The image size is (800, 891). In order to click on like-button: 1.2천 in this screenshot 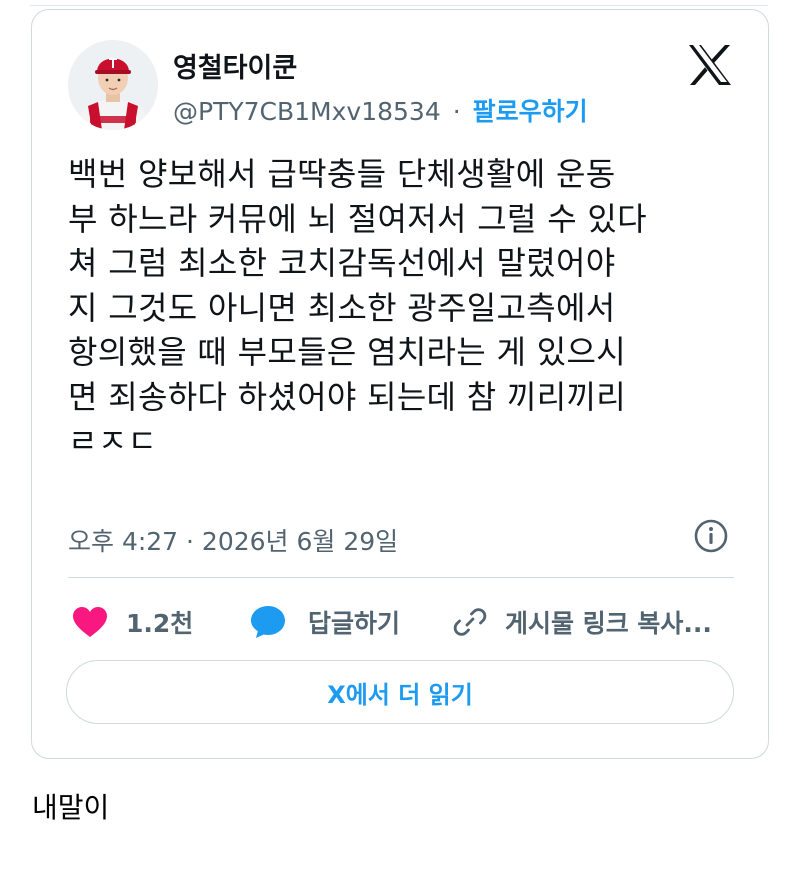, I will do `click(132, 622)`.